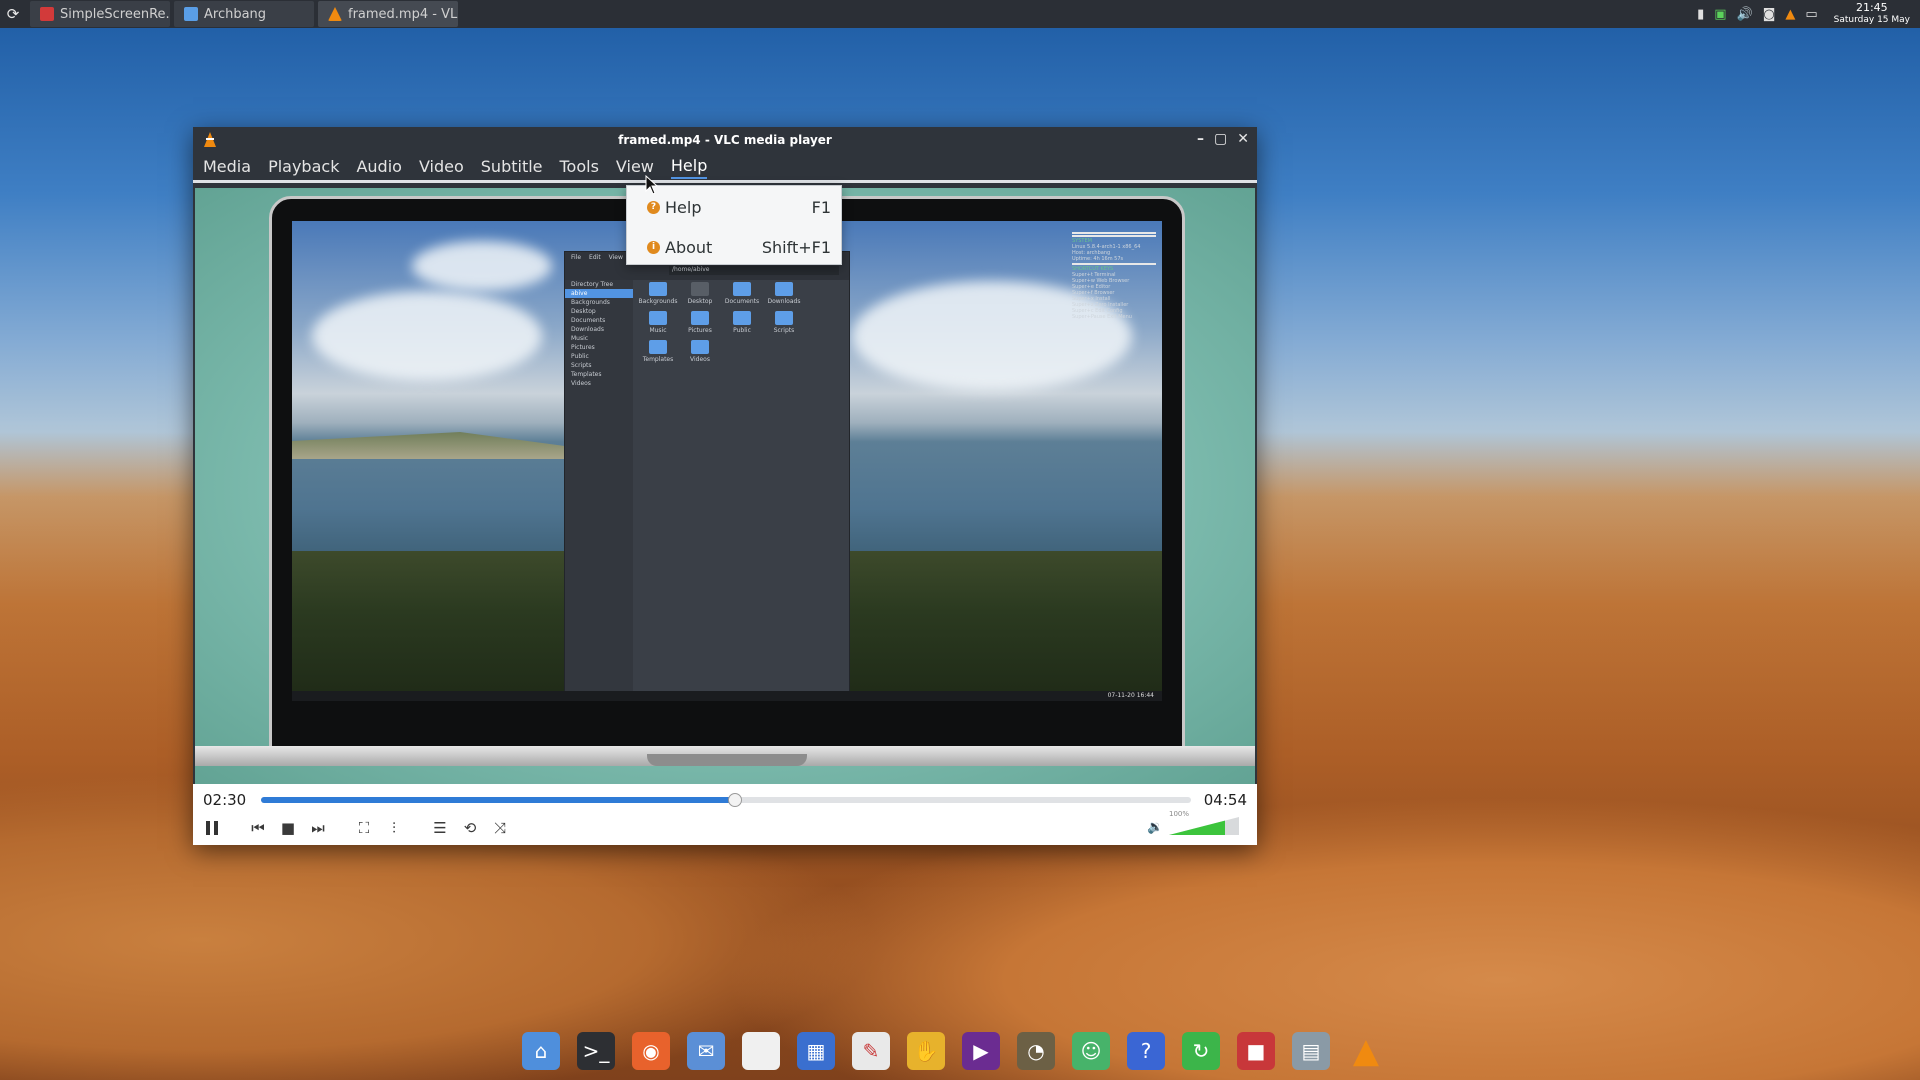 The image size is (1920, 1080). I want to click on seek-bar, so click(726, 800).